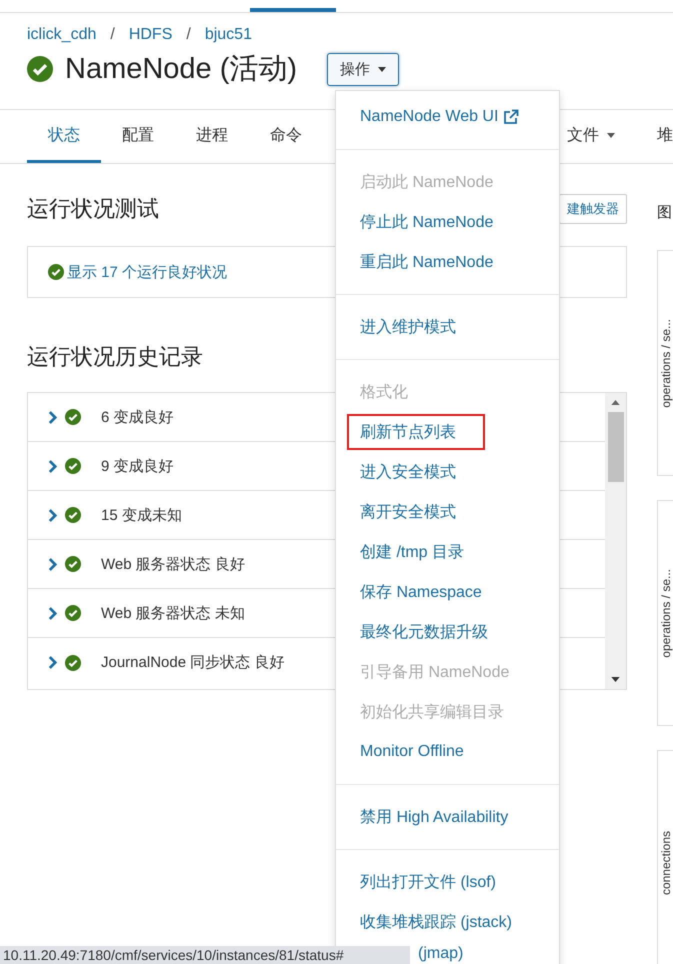 Image resolution: width=673 pixels, height=964 pixels. I want to click on section-heading: 运行状况测试, so click(93, 209).